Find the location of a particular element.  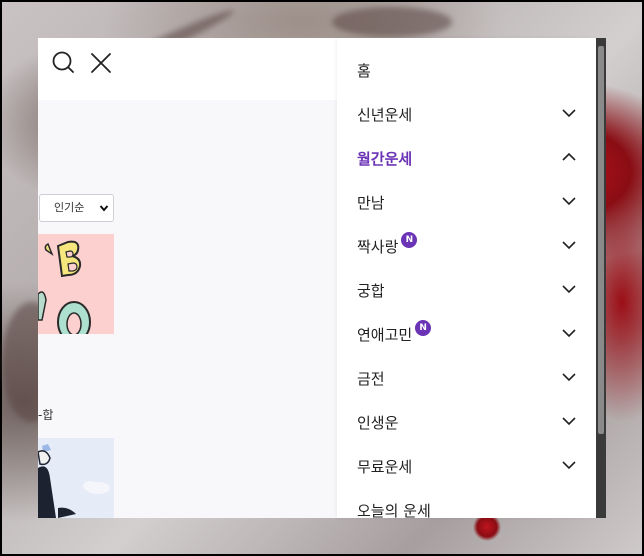

sort-selected-label: 인기순 is located at coordinates (69, 207).